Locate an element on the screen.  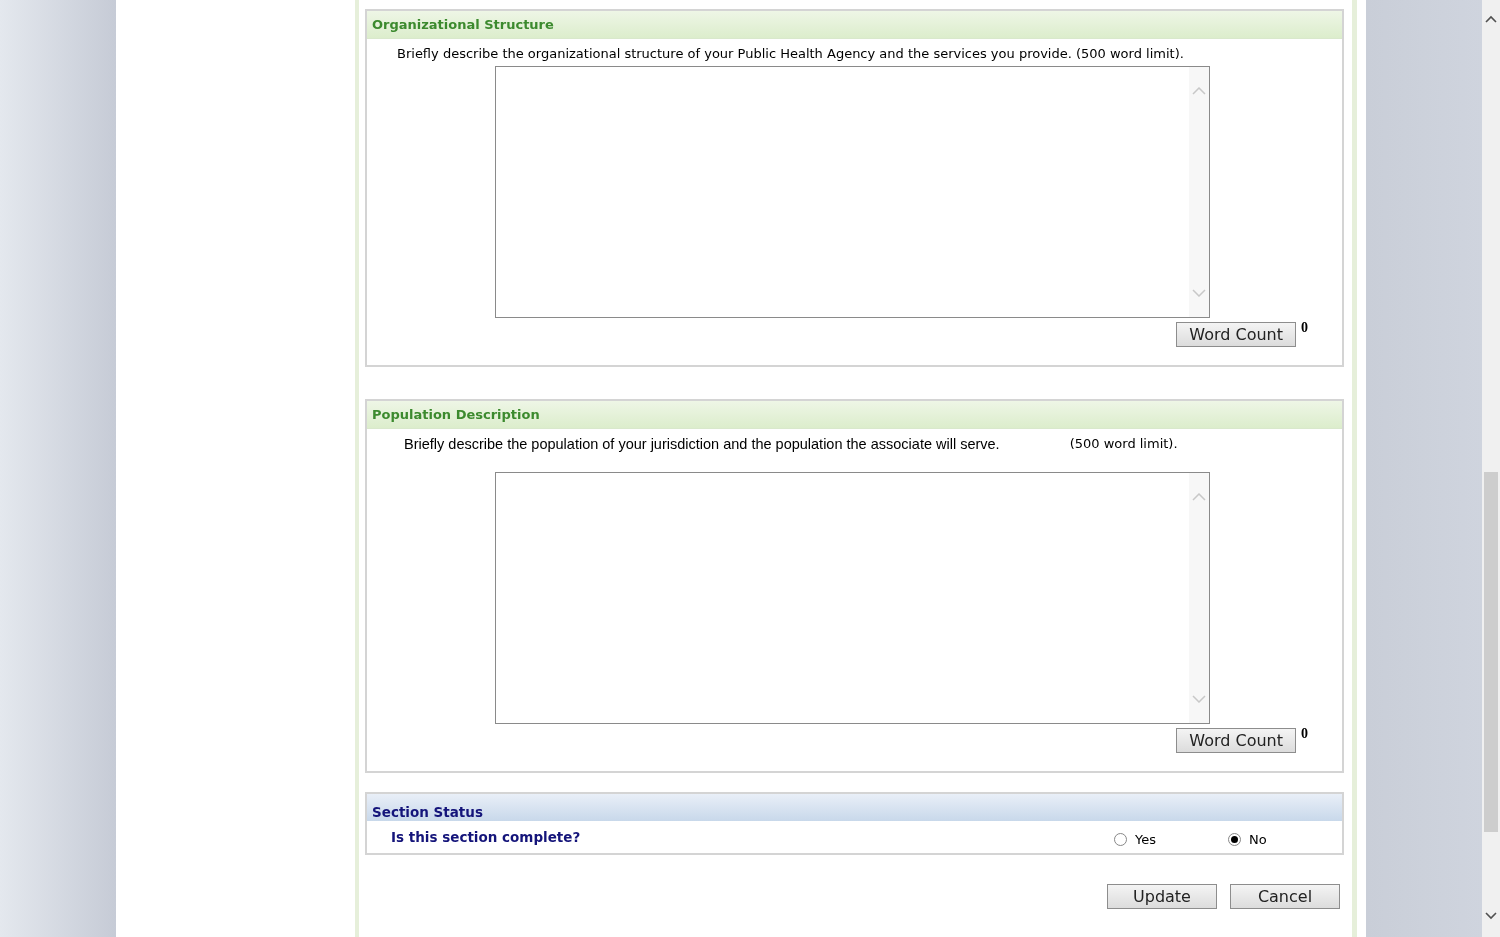
section-title: Organizational Structure is located at coordinates (463, 24).